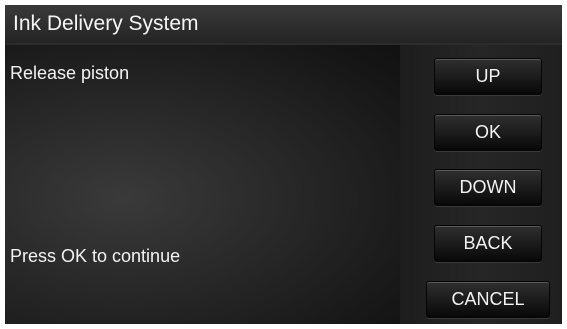  I want to click on down-button-label: DOWN, so click(488, 187).